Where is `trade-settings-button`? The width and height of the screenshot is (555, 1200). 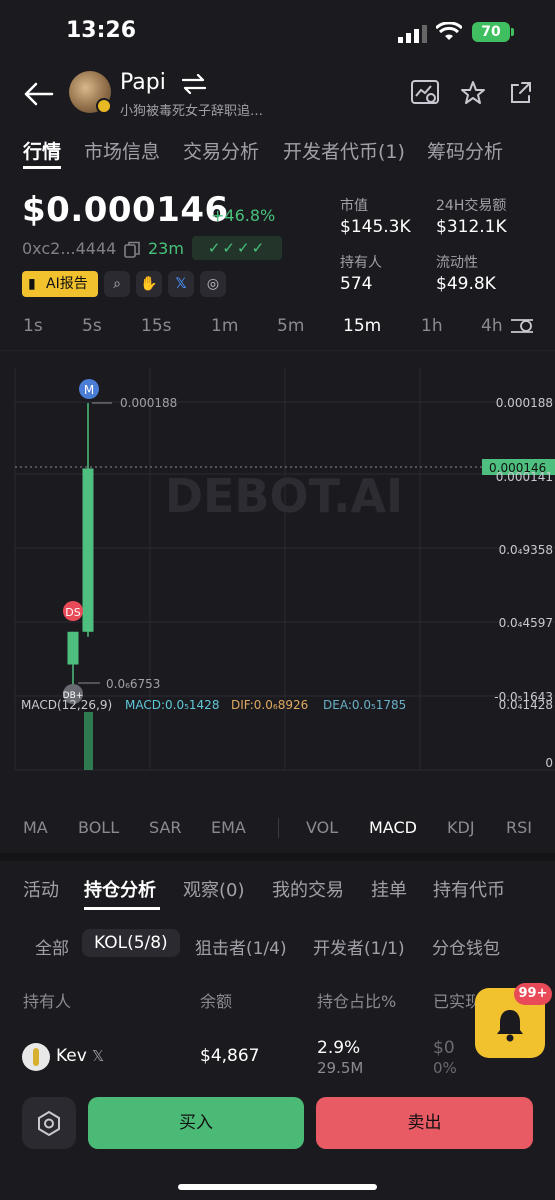
trade-settings-button is located at coordinates (49, 1123).